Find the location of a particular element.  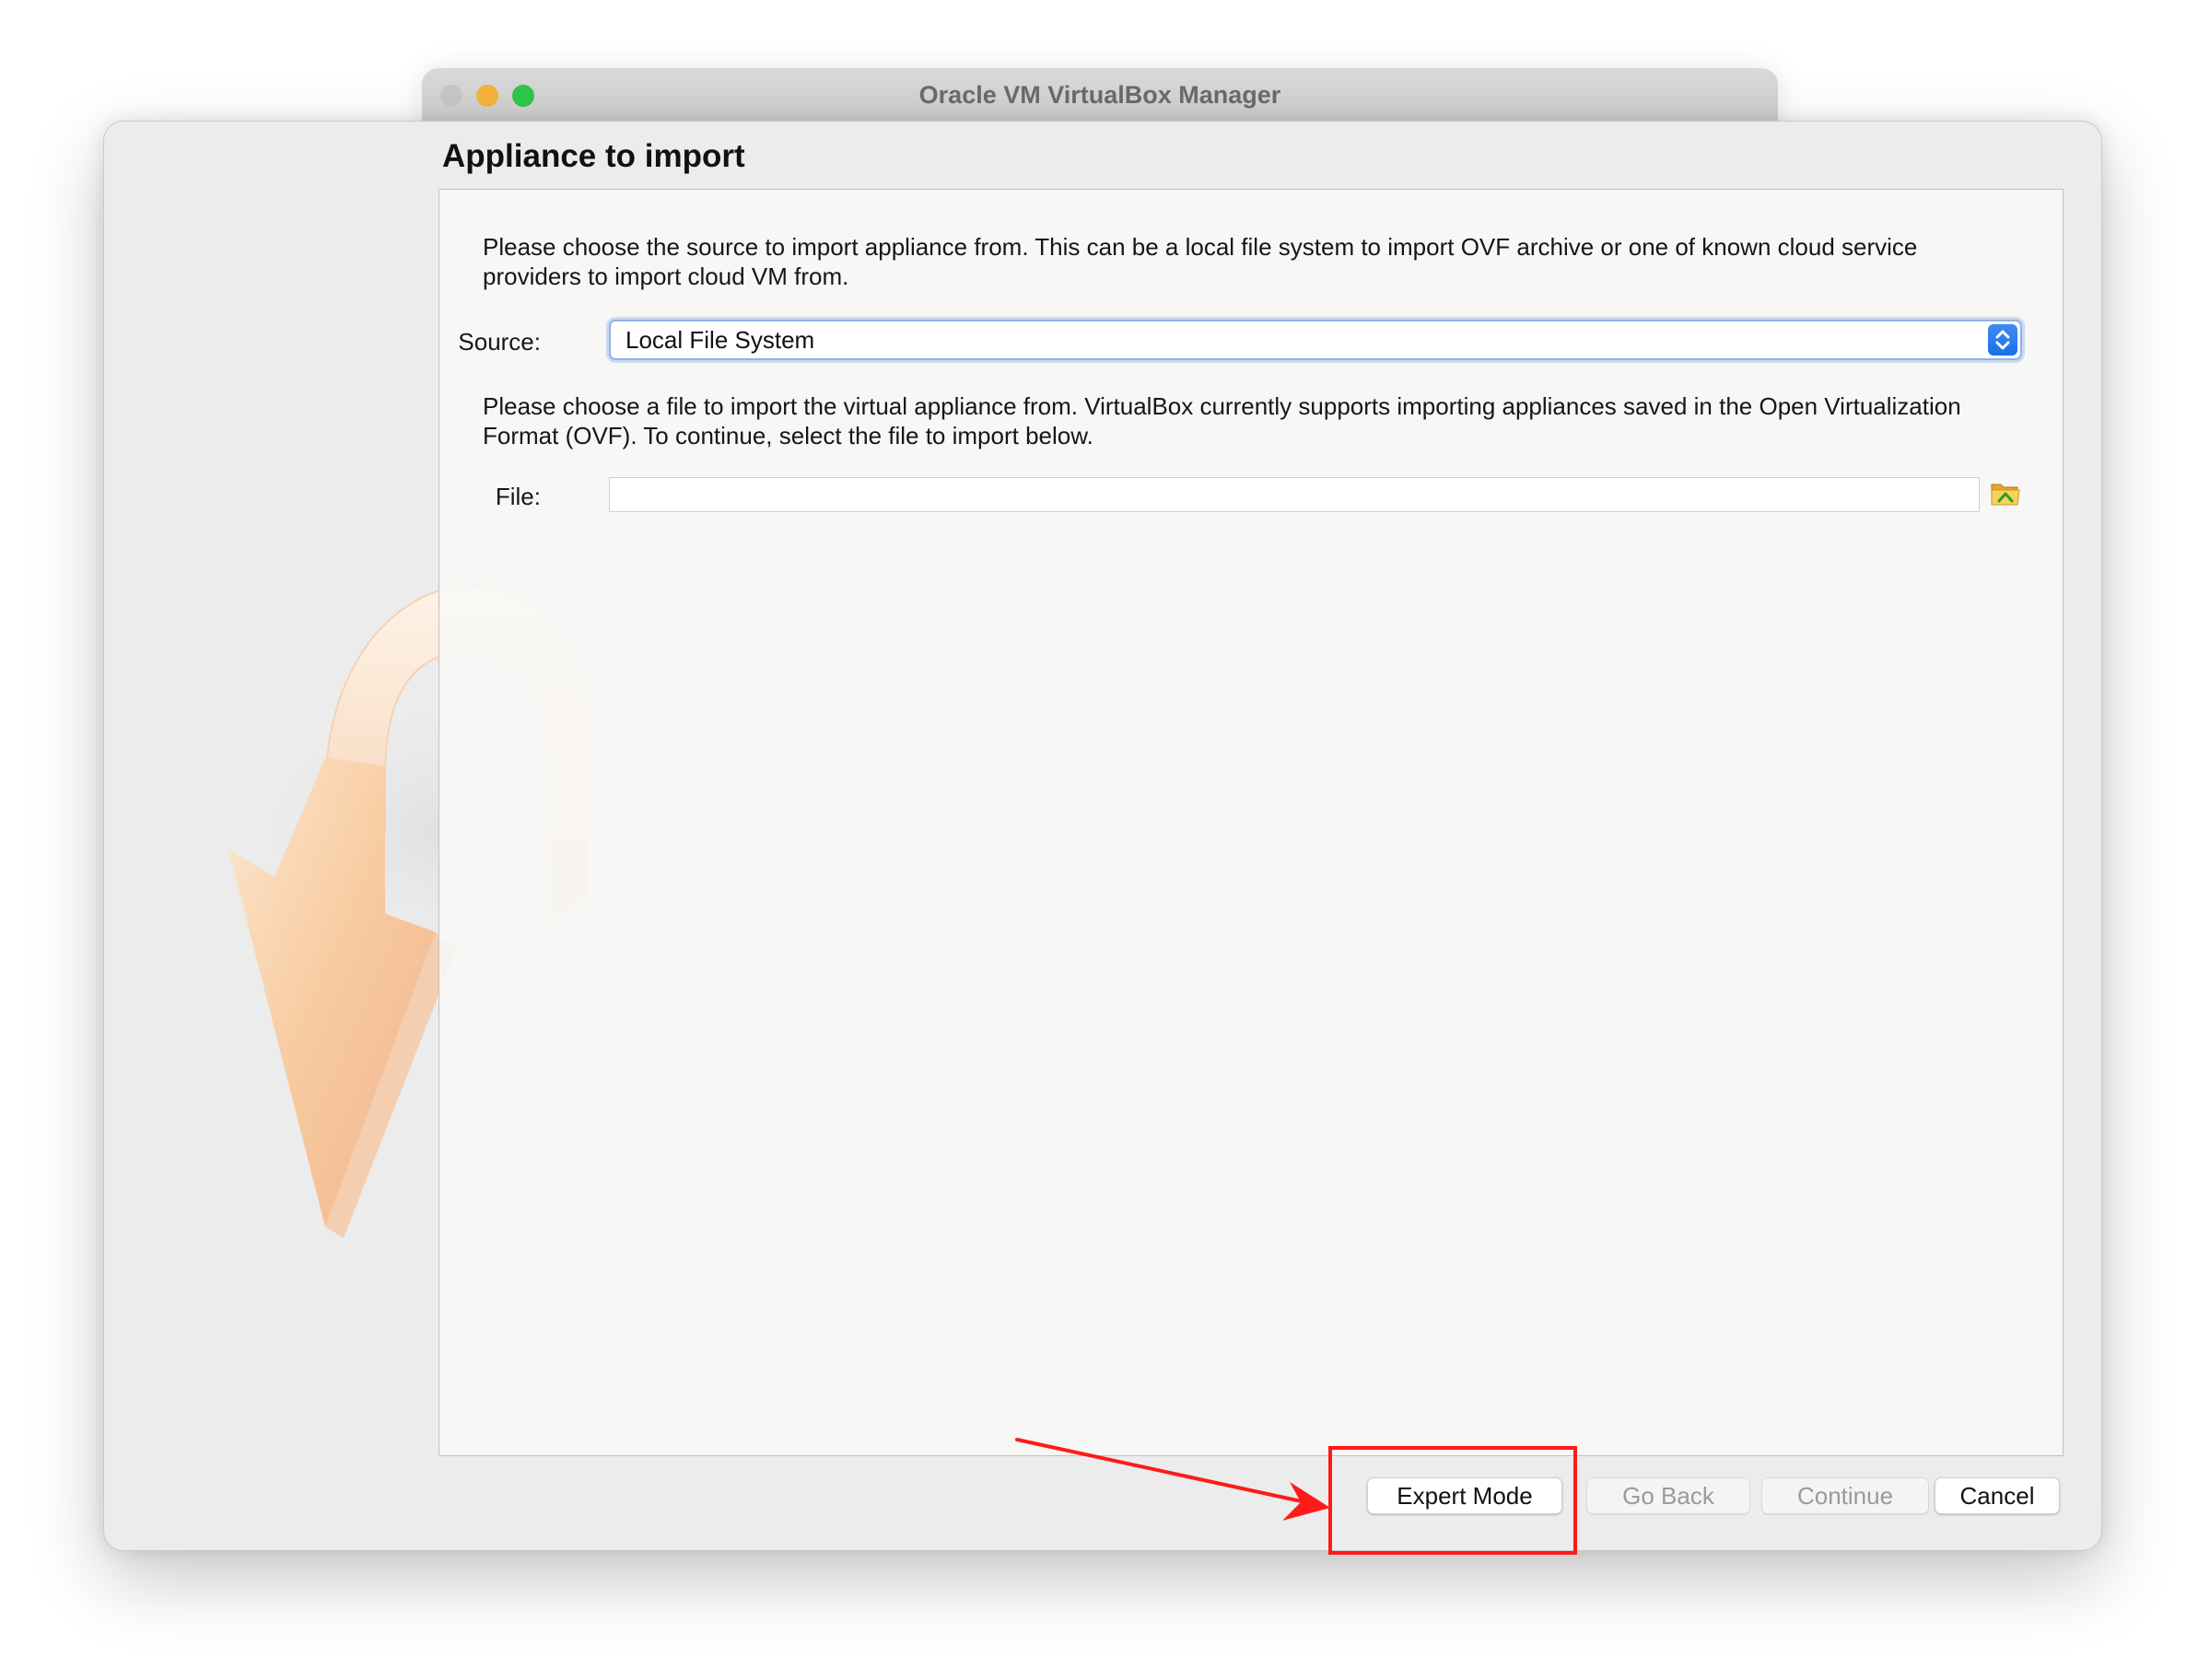

updown-chevron-icon is located at coordinates (2002, 340).